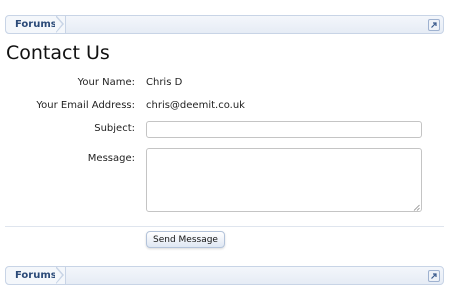  Describe the element at coordinates (111, 158) in the screenshot. I see `message-label: Message:` at that location.